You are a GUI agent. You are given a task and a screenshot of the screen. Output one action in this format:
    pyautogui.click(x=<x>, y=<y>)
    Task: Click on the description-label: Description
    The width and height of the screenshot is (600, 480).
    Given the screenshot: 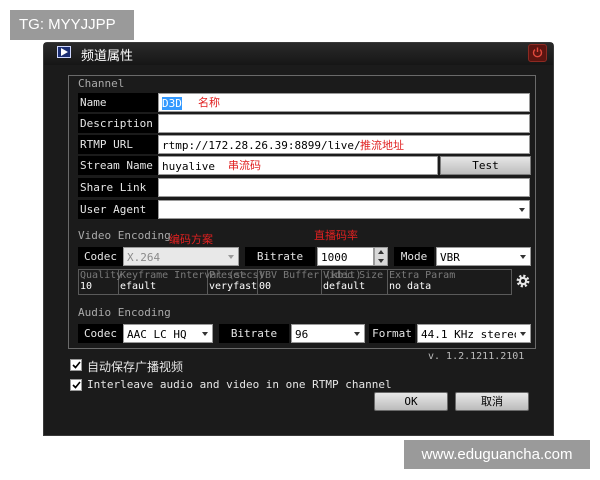 What is the action you would take?
    pyautogui.click(x=118, y=123)
    